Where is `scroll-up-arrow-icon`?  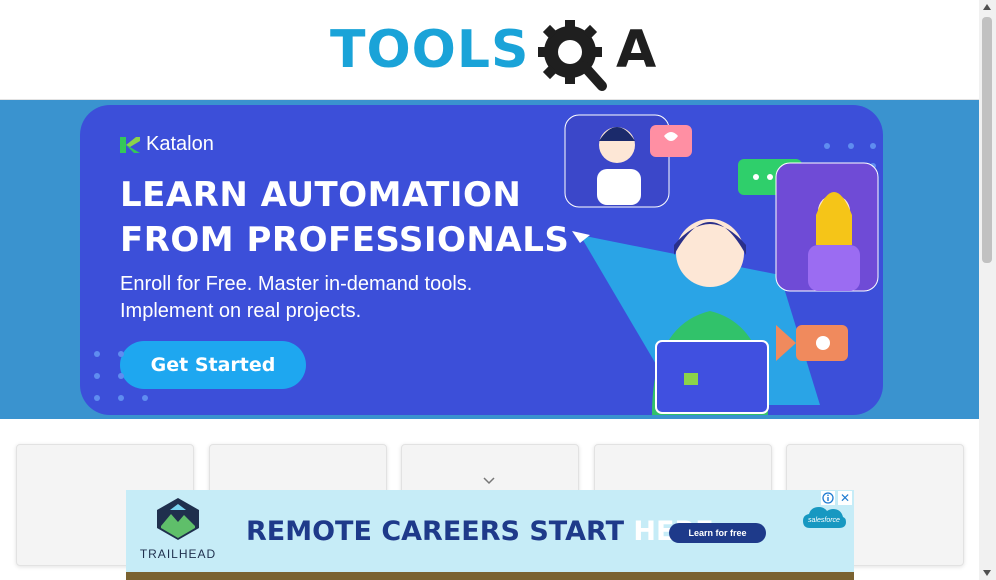
scroll-up-arrow-icon is located at coordinates (987, 7).